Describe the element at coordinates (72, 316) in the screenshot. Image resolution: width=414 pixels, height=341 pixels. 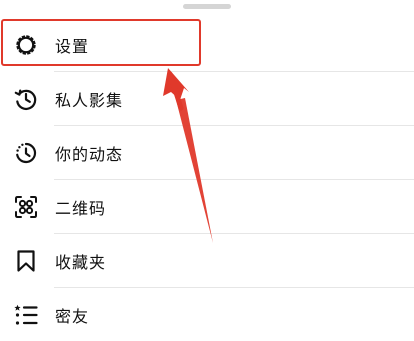
I see `menu-item-label: 密友` at that location.